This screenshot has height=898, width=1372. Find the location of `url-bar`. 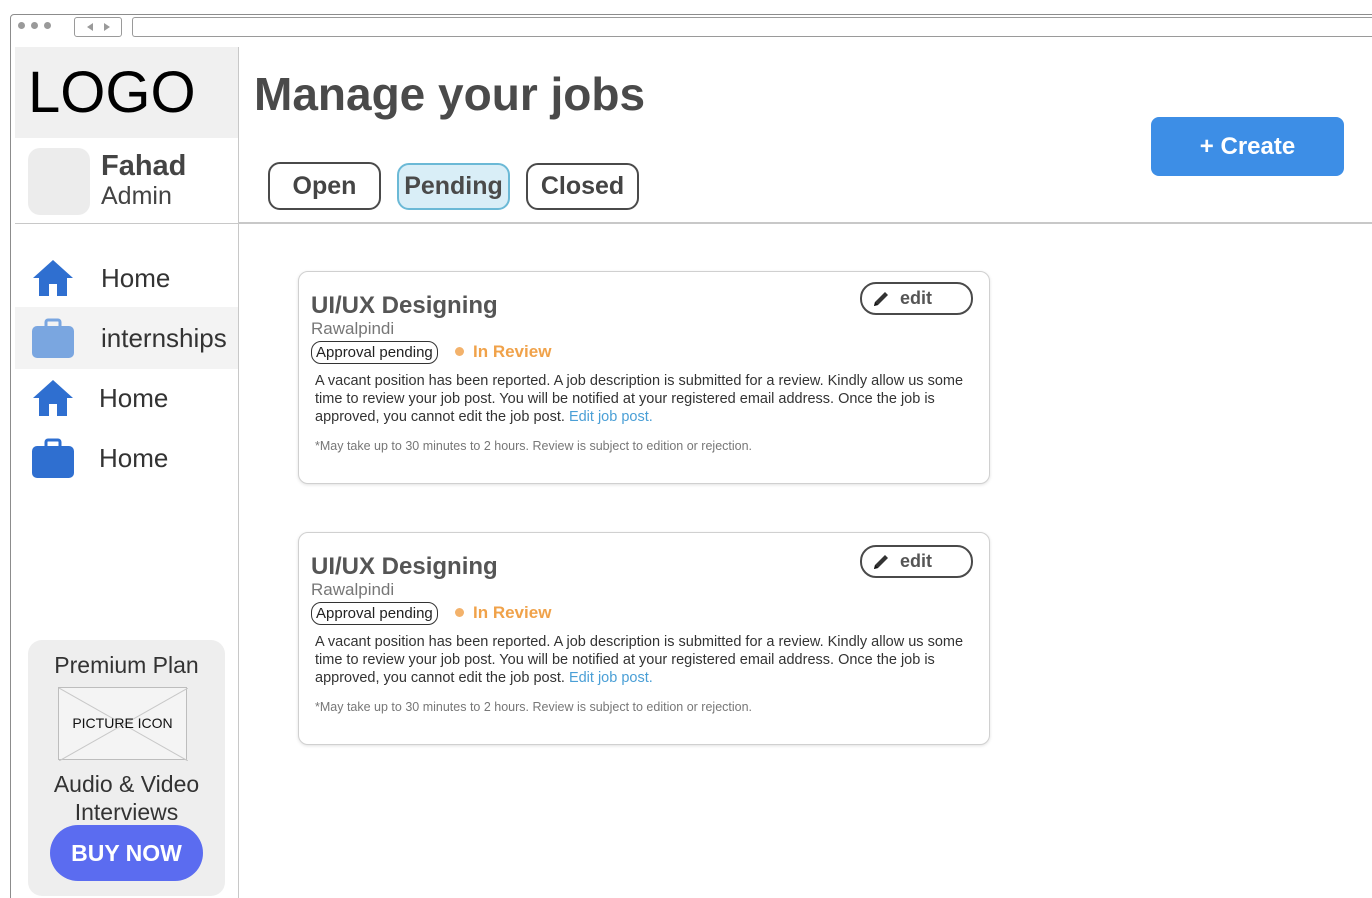

url-bar is located at coordinates (752, 27).